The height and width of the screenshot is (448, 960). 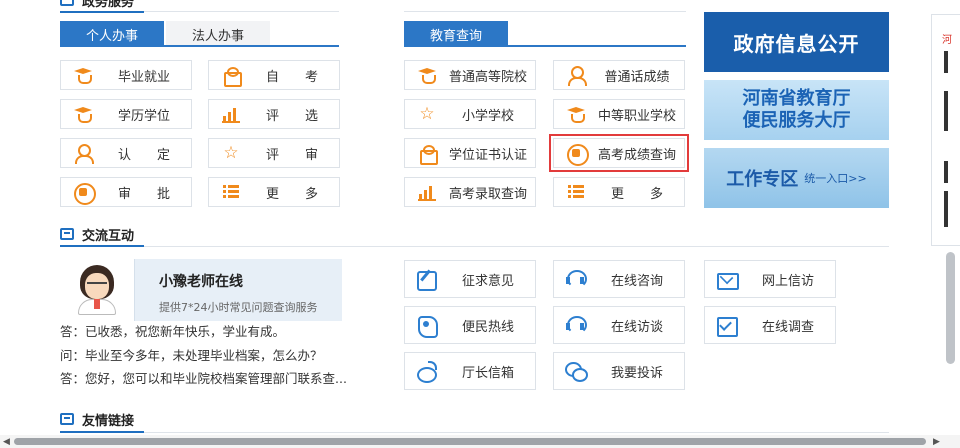 I want to click on links-header: 友情链接, so click(x=97, y=419).